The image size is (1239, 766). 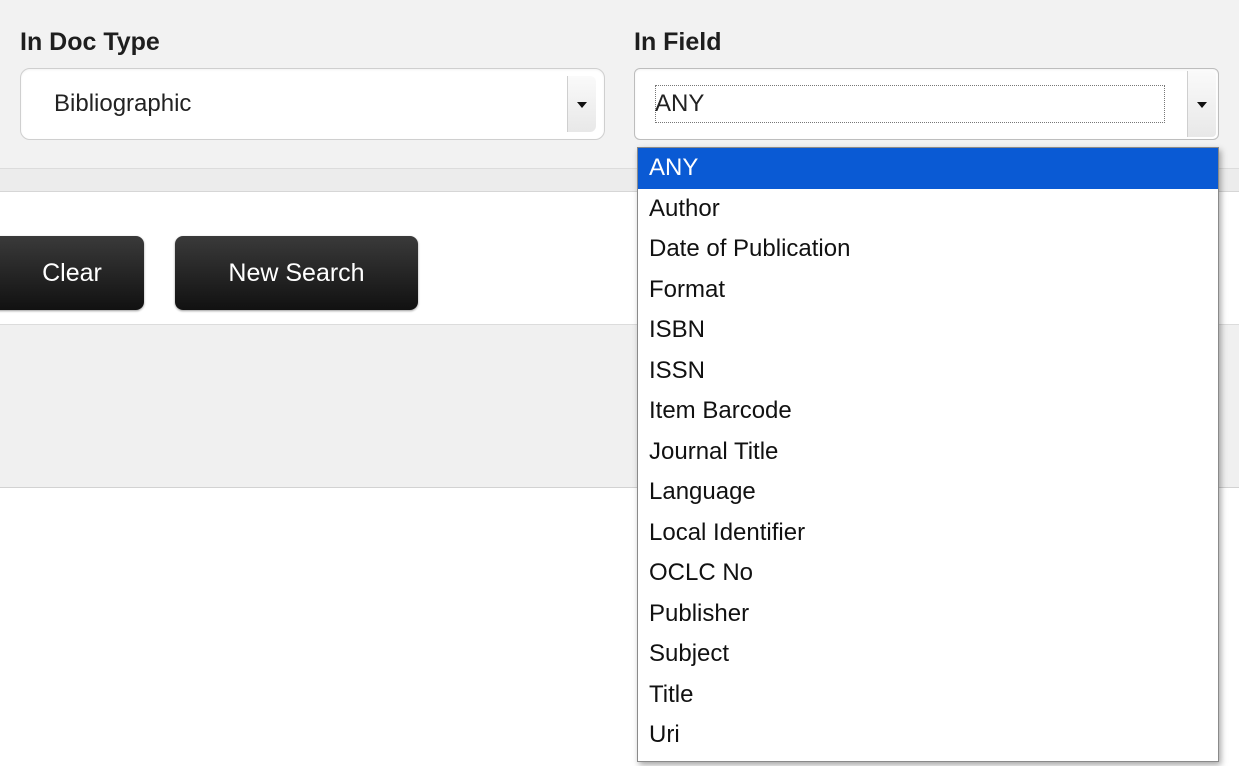 I want to click on doc-type-dropdown-button, so click(x=581, y=104).